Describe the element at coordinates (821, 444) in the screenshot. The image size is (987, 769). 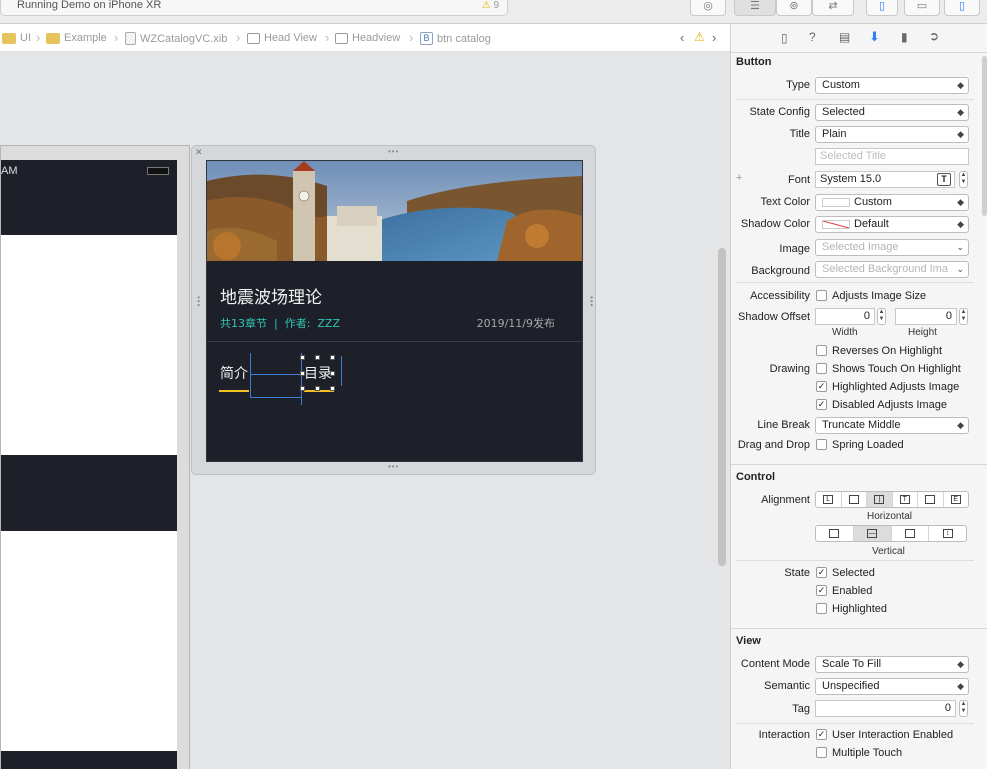
I see `spring-loaded-checkbox` at that location.